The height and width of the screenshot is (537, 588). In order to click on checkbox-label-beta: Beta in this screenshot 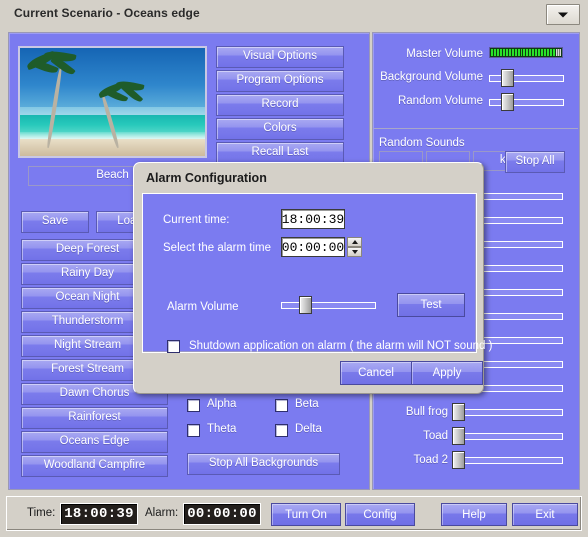, I will do `click(307, 404)`.